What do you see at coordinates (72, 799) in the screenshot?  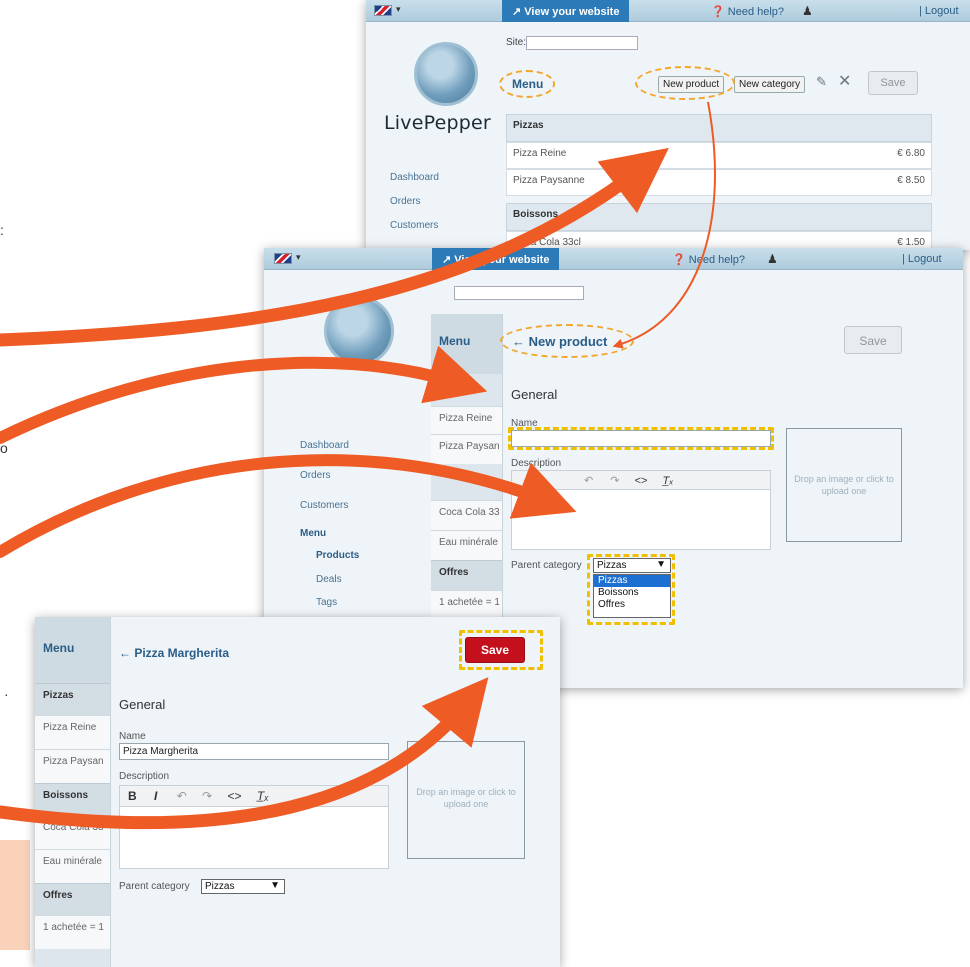 I see `side-cat-boissons: Boissons` at bounding box center [72, 799].